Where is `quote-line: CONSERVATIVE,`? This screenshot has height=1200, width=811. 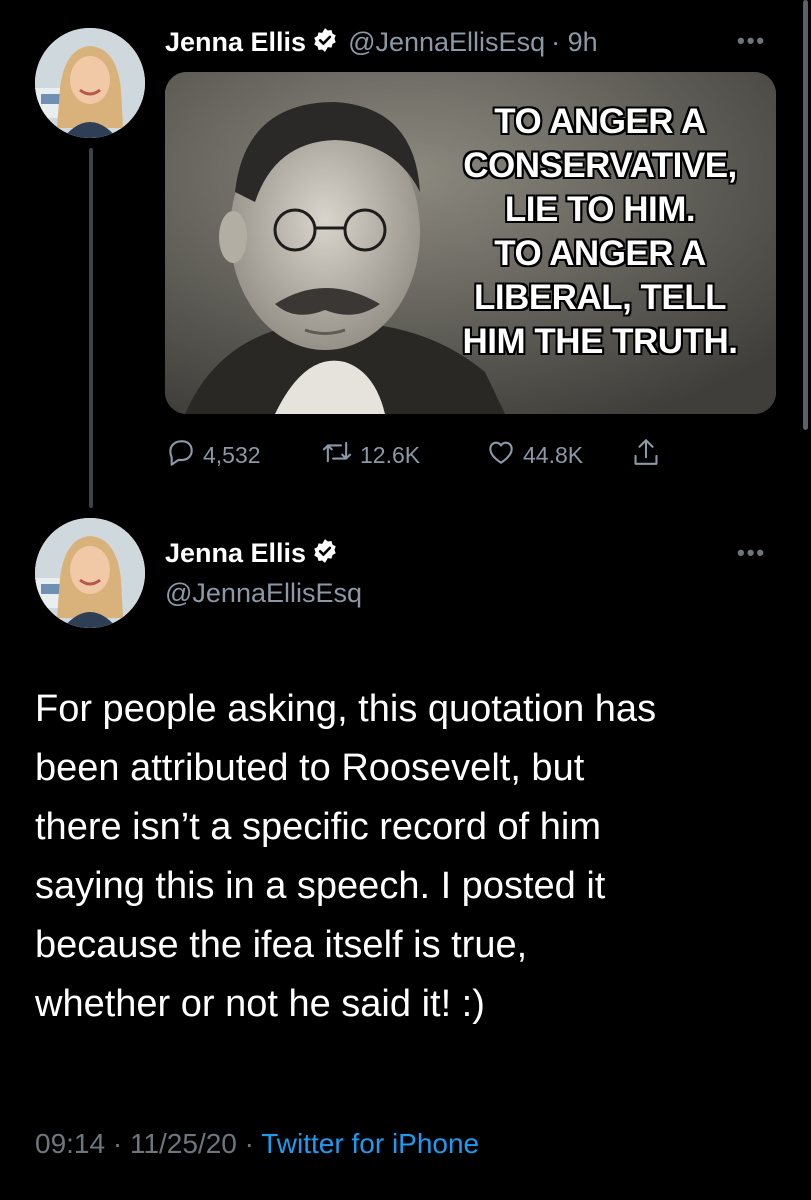
quote-line: CONSERVATIVE, is located at coordinates (600, 165).